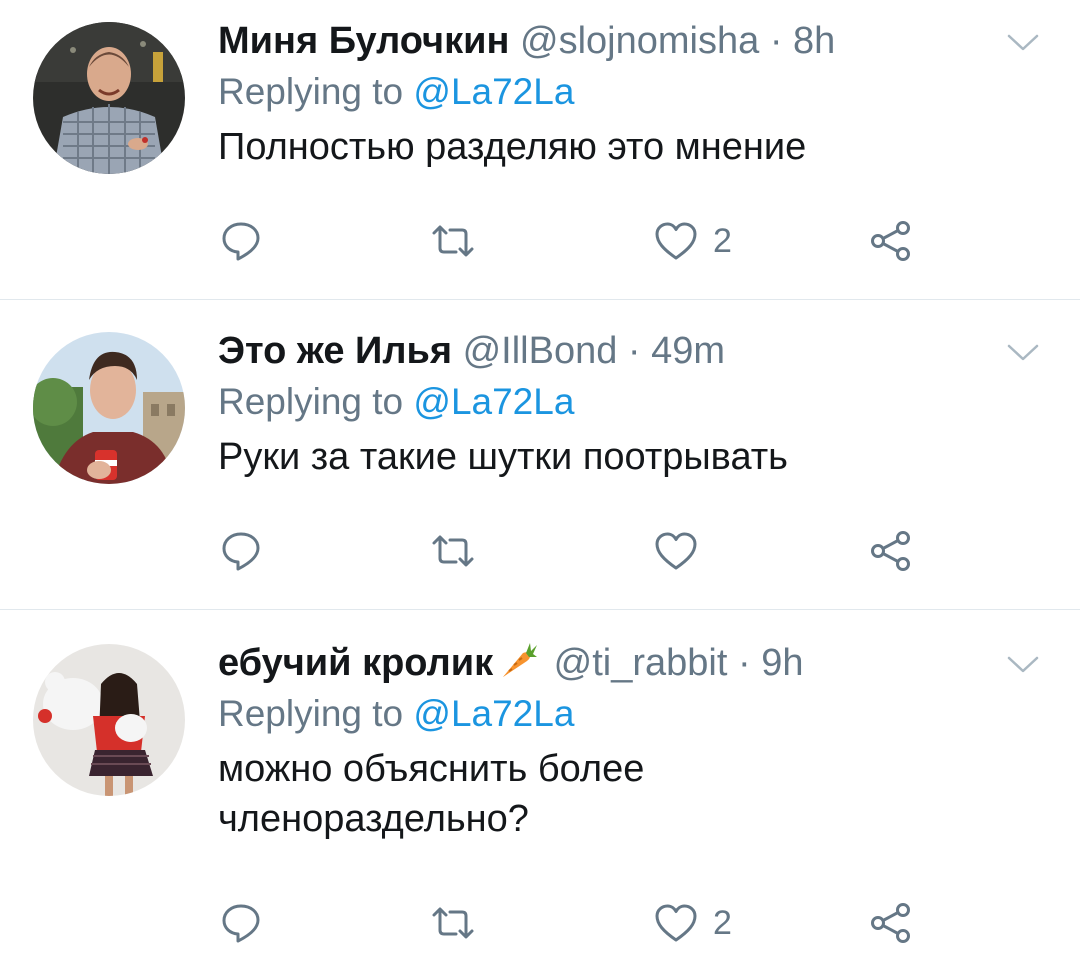 The width and height of the screenshot is (1080, 970). I want to click on user-handle: @IllBond, so click(540, 351).